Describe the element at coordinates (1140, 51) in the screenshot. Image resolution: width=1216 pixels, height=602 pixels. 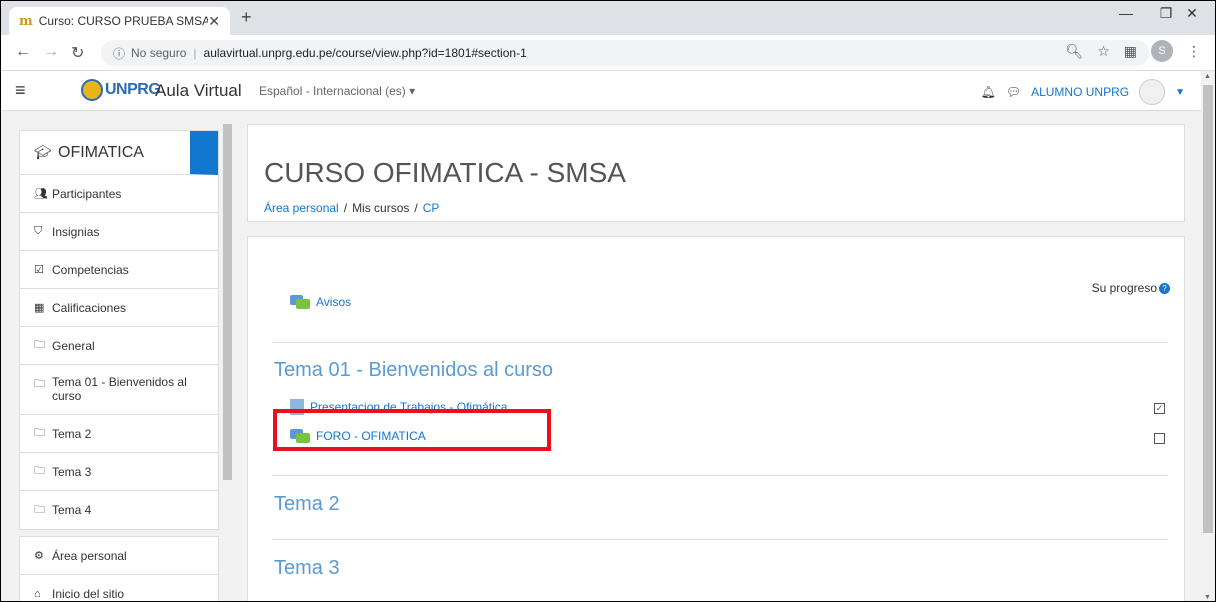
I see `toolbar-right: 🔍︎ ☆ ▦ S ⋮` at that location.